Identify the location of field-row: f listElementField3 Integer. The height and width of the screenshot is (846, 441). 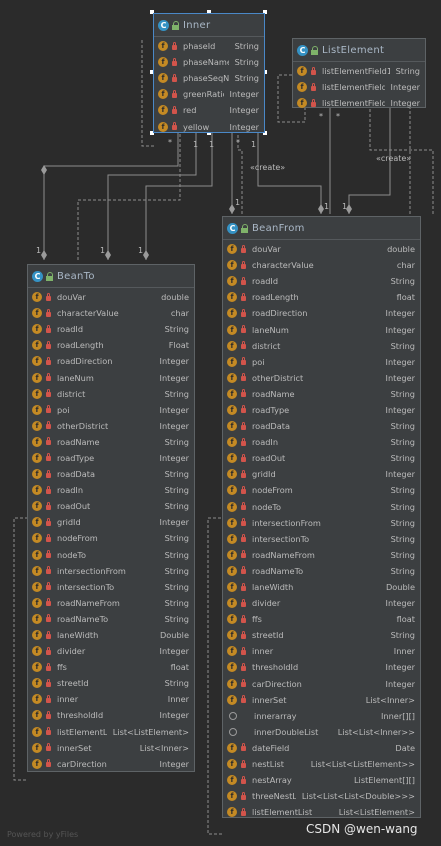
(359, 103).